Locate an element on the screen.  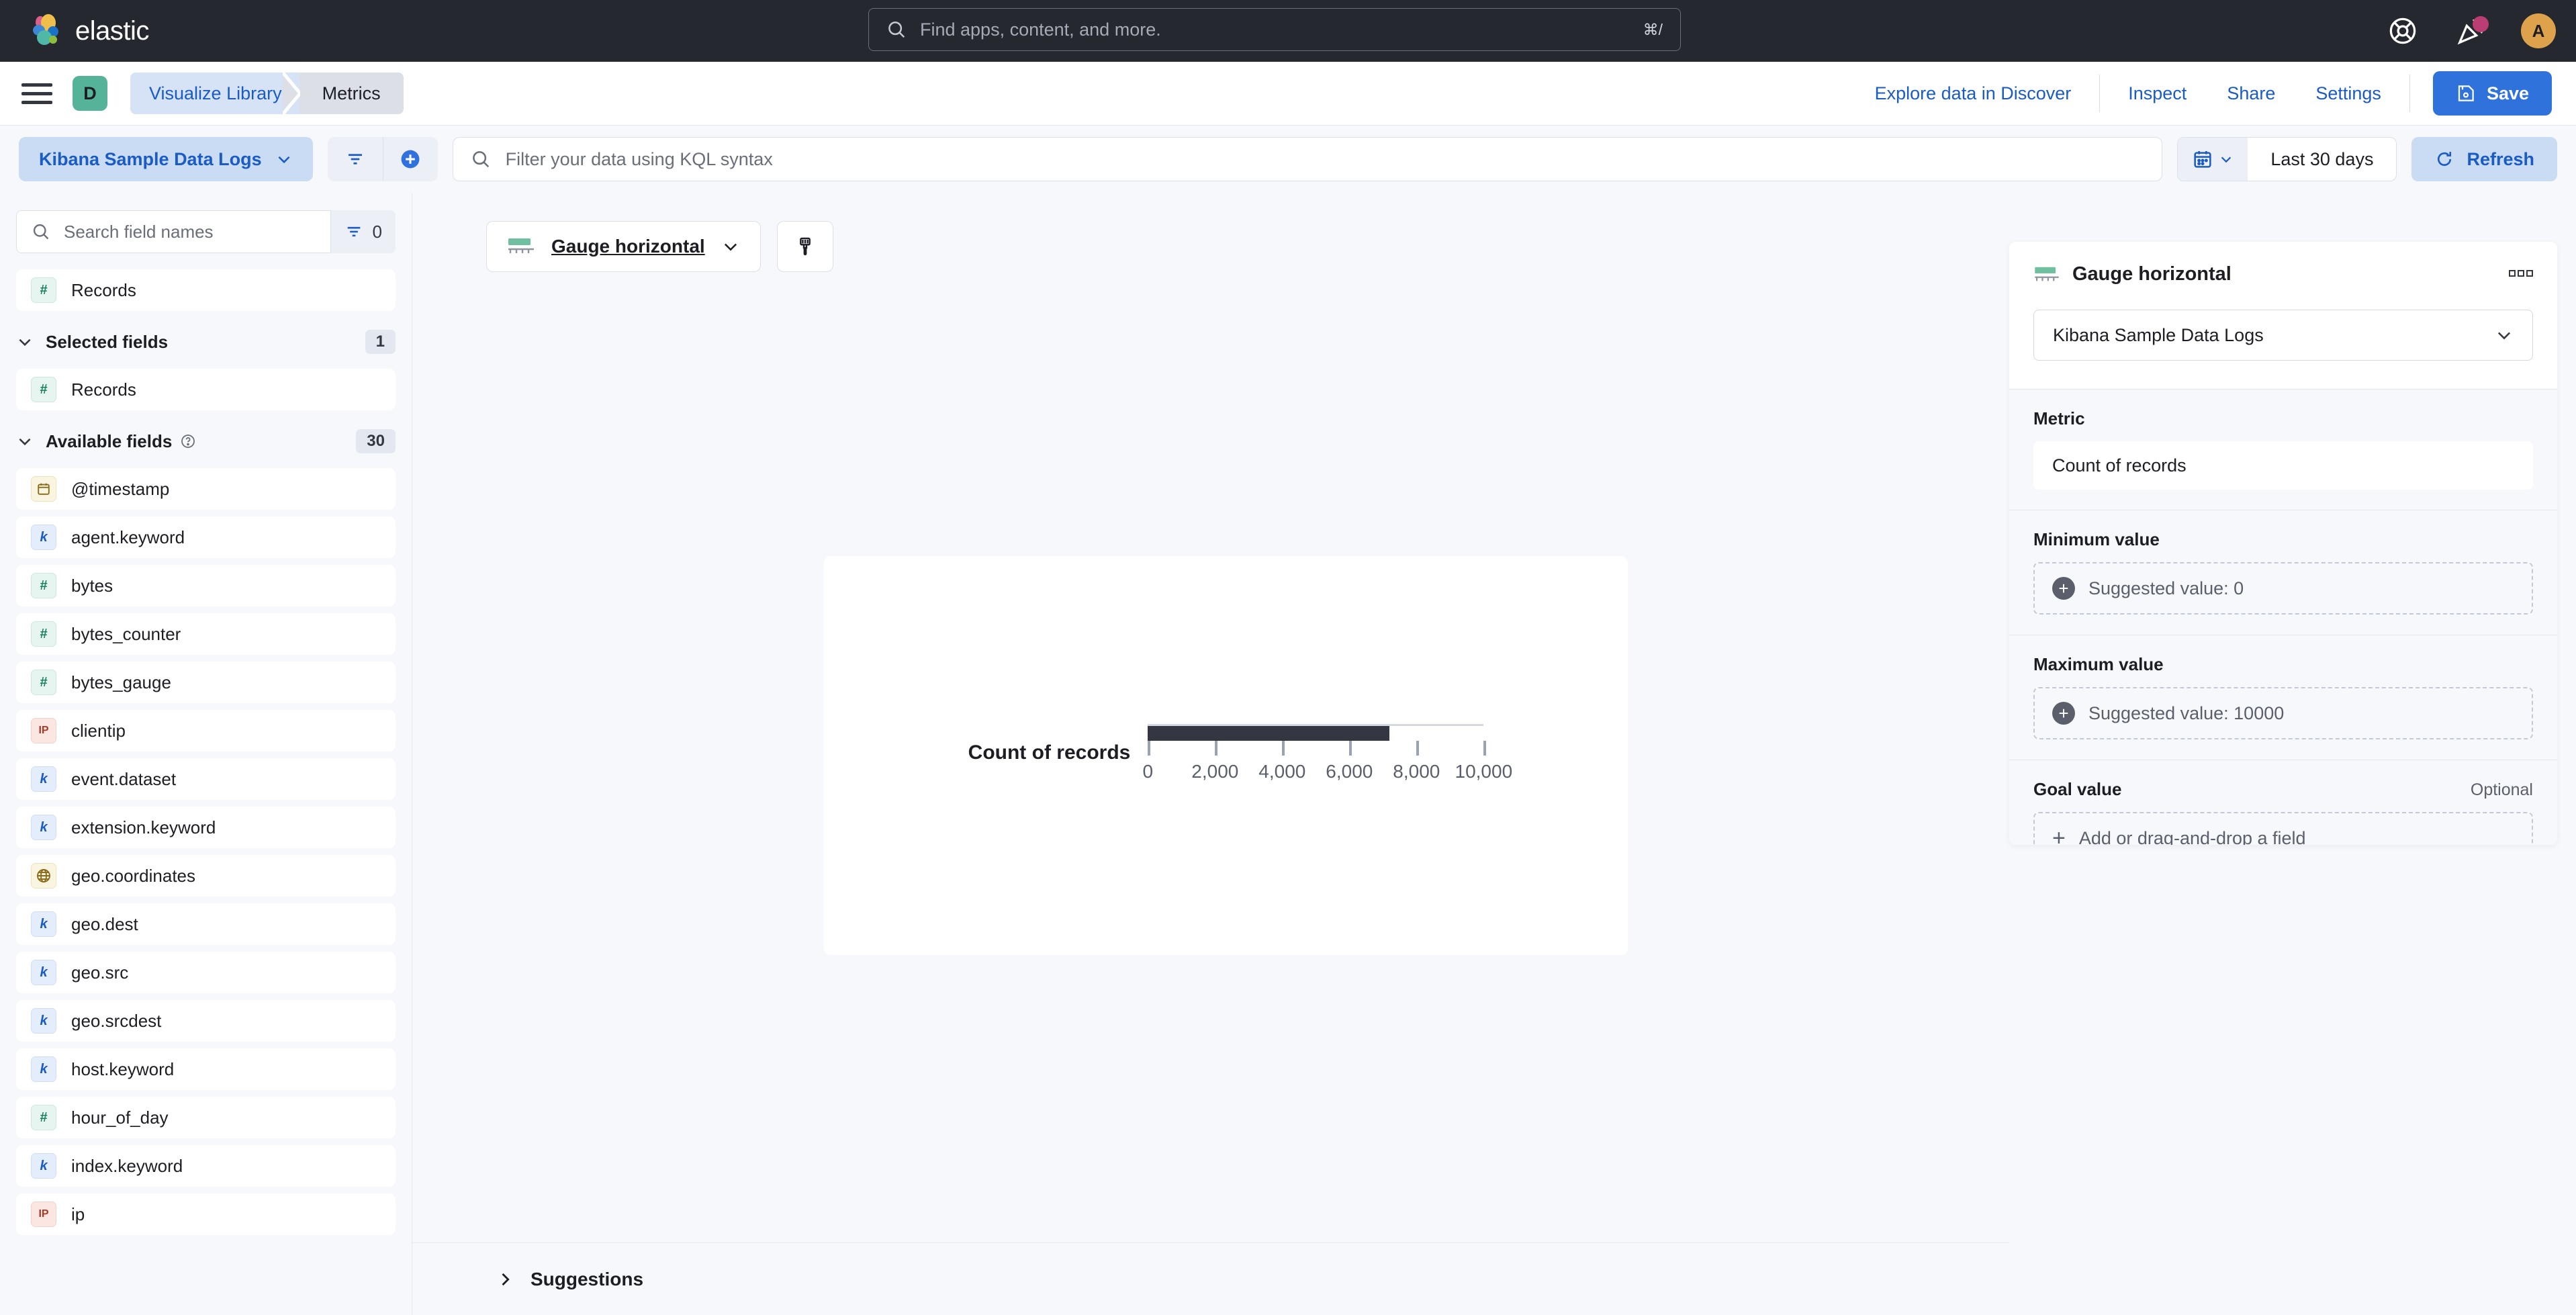
minimum-value-dropzone: + Suggested value: 0 is located at coordinates (2283, 588).